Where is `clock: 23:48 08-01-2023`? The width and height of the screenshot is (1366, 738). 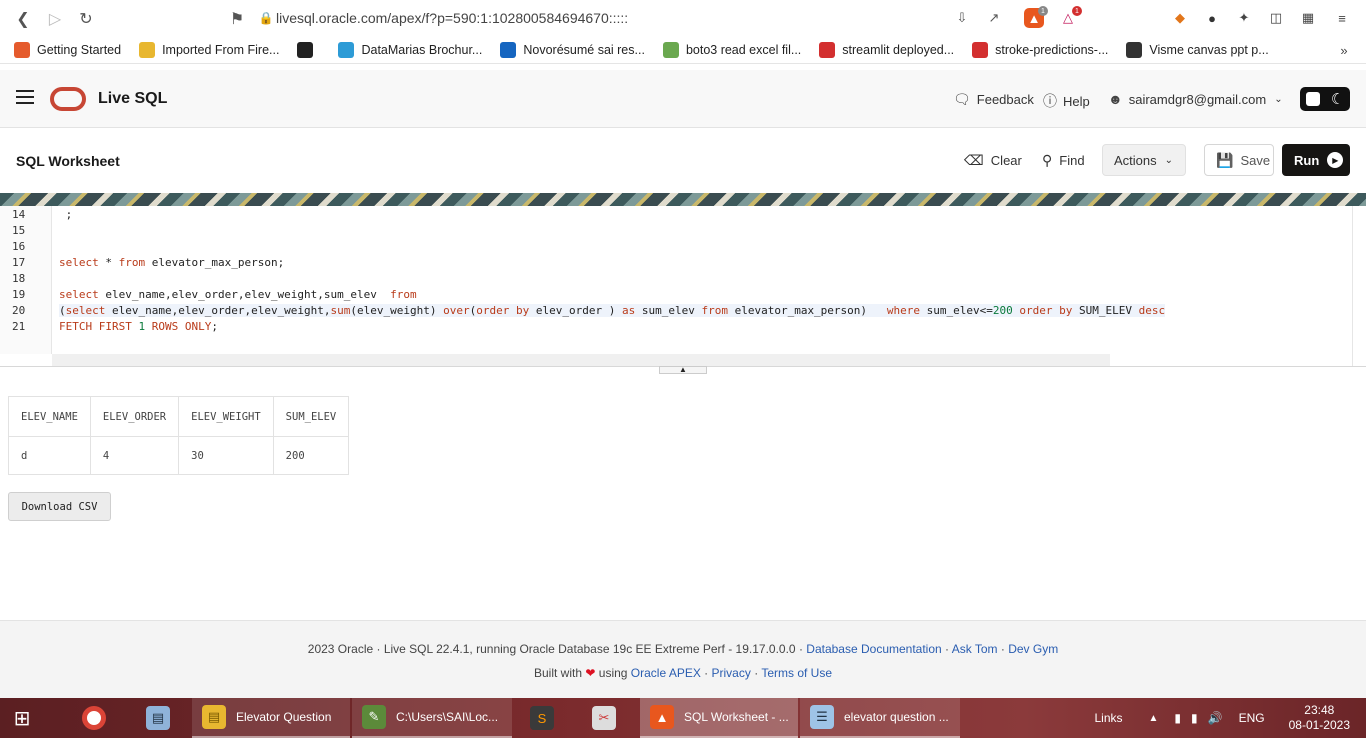
clock: 23:48 08-01-2023 is located at coordinates (1319, 718).